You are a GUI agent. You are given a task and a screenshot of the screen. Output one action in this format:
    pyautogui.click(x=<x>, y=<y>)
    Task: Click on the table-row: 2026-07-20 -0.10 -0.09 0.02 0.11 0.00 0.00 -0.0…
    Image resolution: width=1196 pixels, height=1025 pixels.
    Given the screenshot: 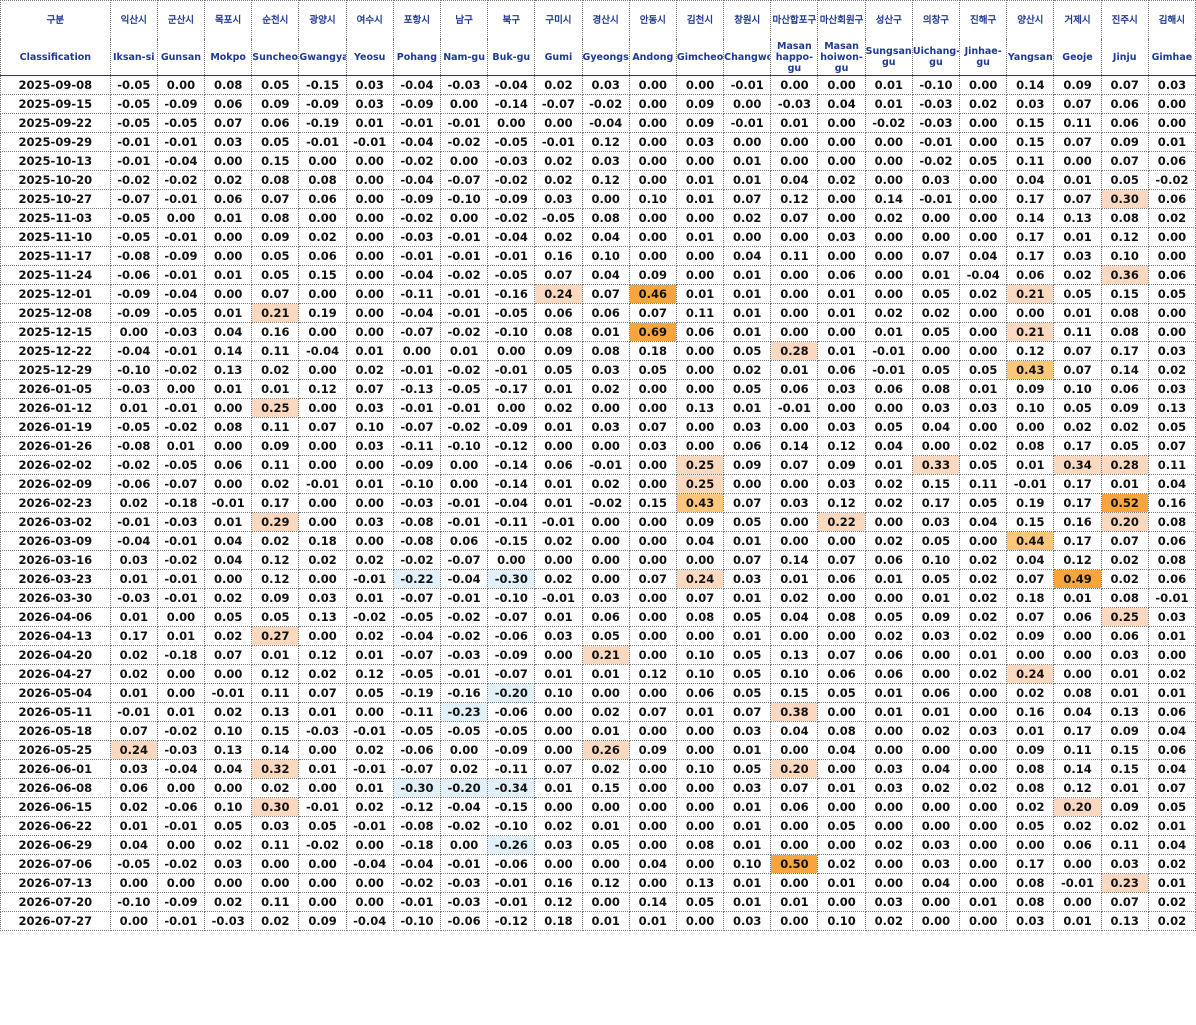 What is the action you would take?
    pyautogui.click(x=598, y=902)
    